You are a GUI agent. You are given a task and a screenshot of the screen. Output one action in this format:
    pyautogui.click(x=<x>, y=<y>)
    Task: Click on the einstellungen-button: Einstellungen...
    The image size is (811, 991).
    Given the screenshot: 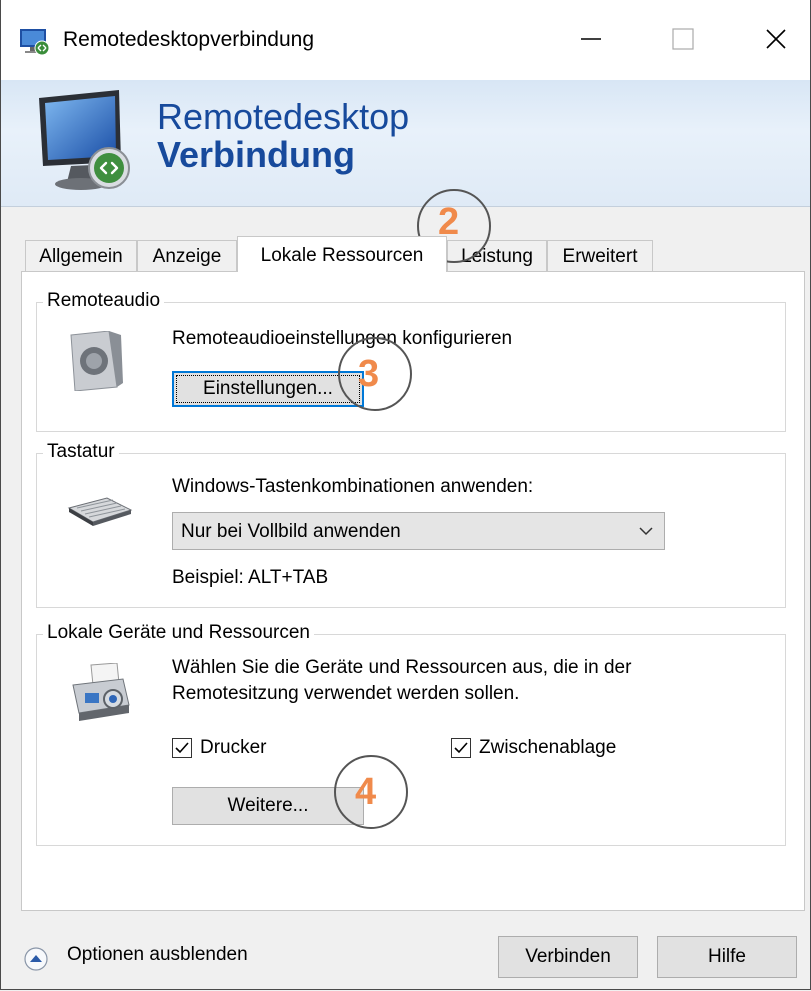 What is the action you would take?
    pyautogui.click(x=268, y=389)
    